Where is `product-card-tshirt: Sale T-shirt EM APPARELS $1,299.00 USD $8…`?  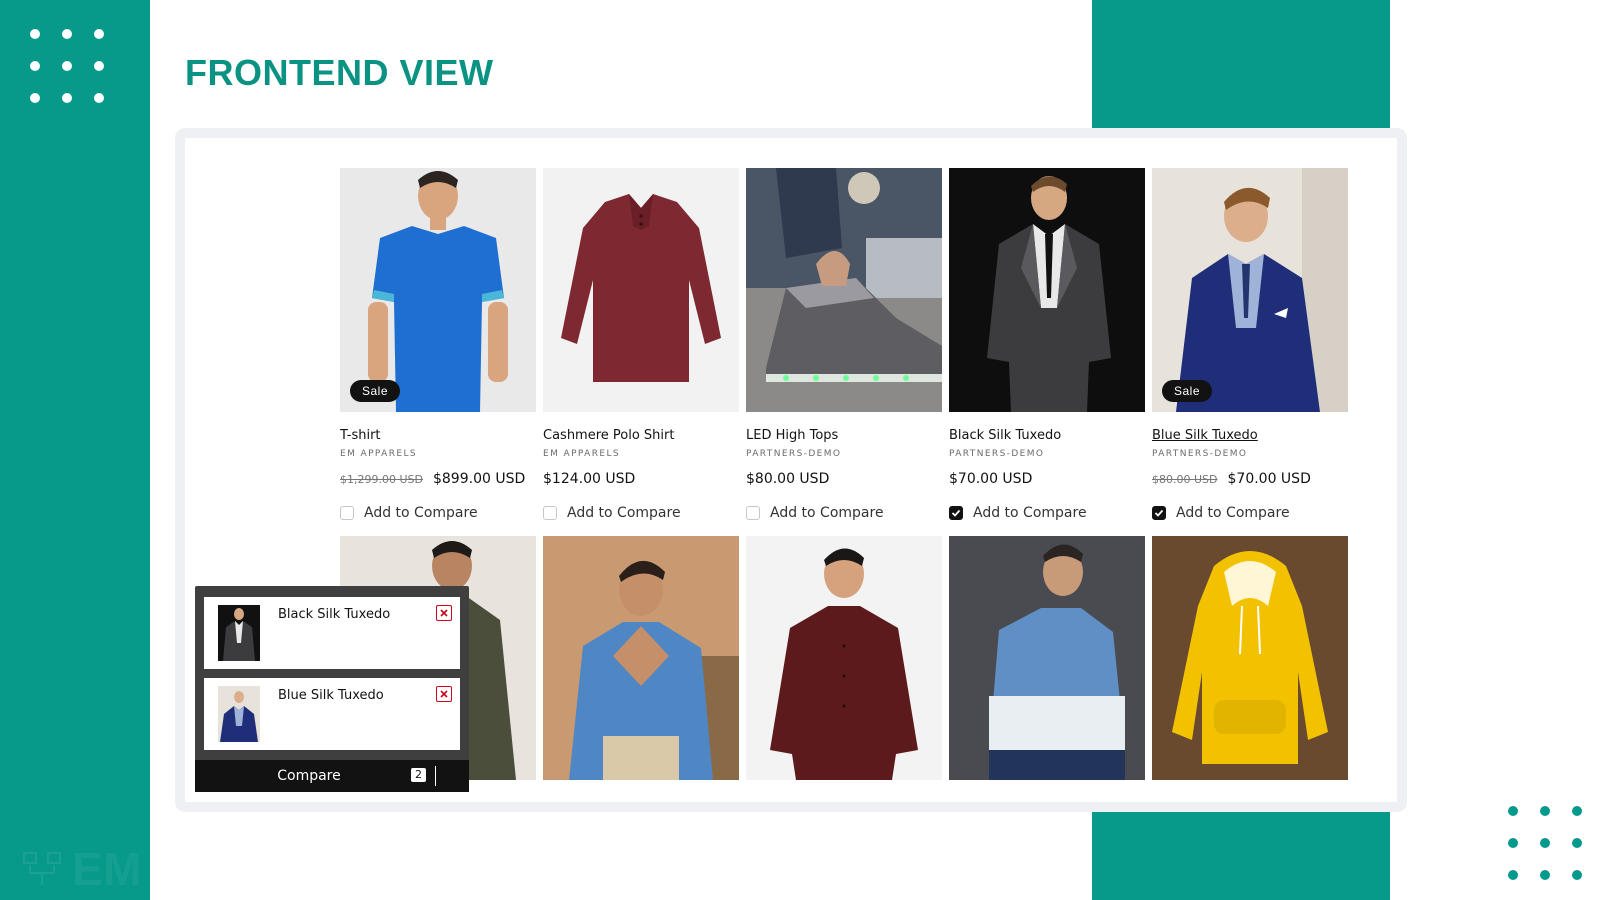
product-card-tshirt: Sale T-shirt EM APPARELS $1,299.00 USD $8… is located at coordinates (438, 344).